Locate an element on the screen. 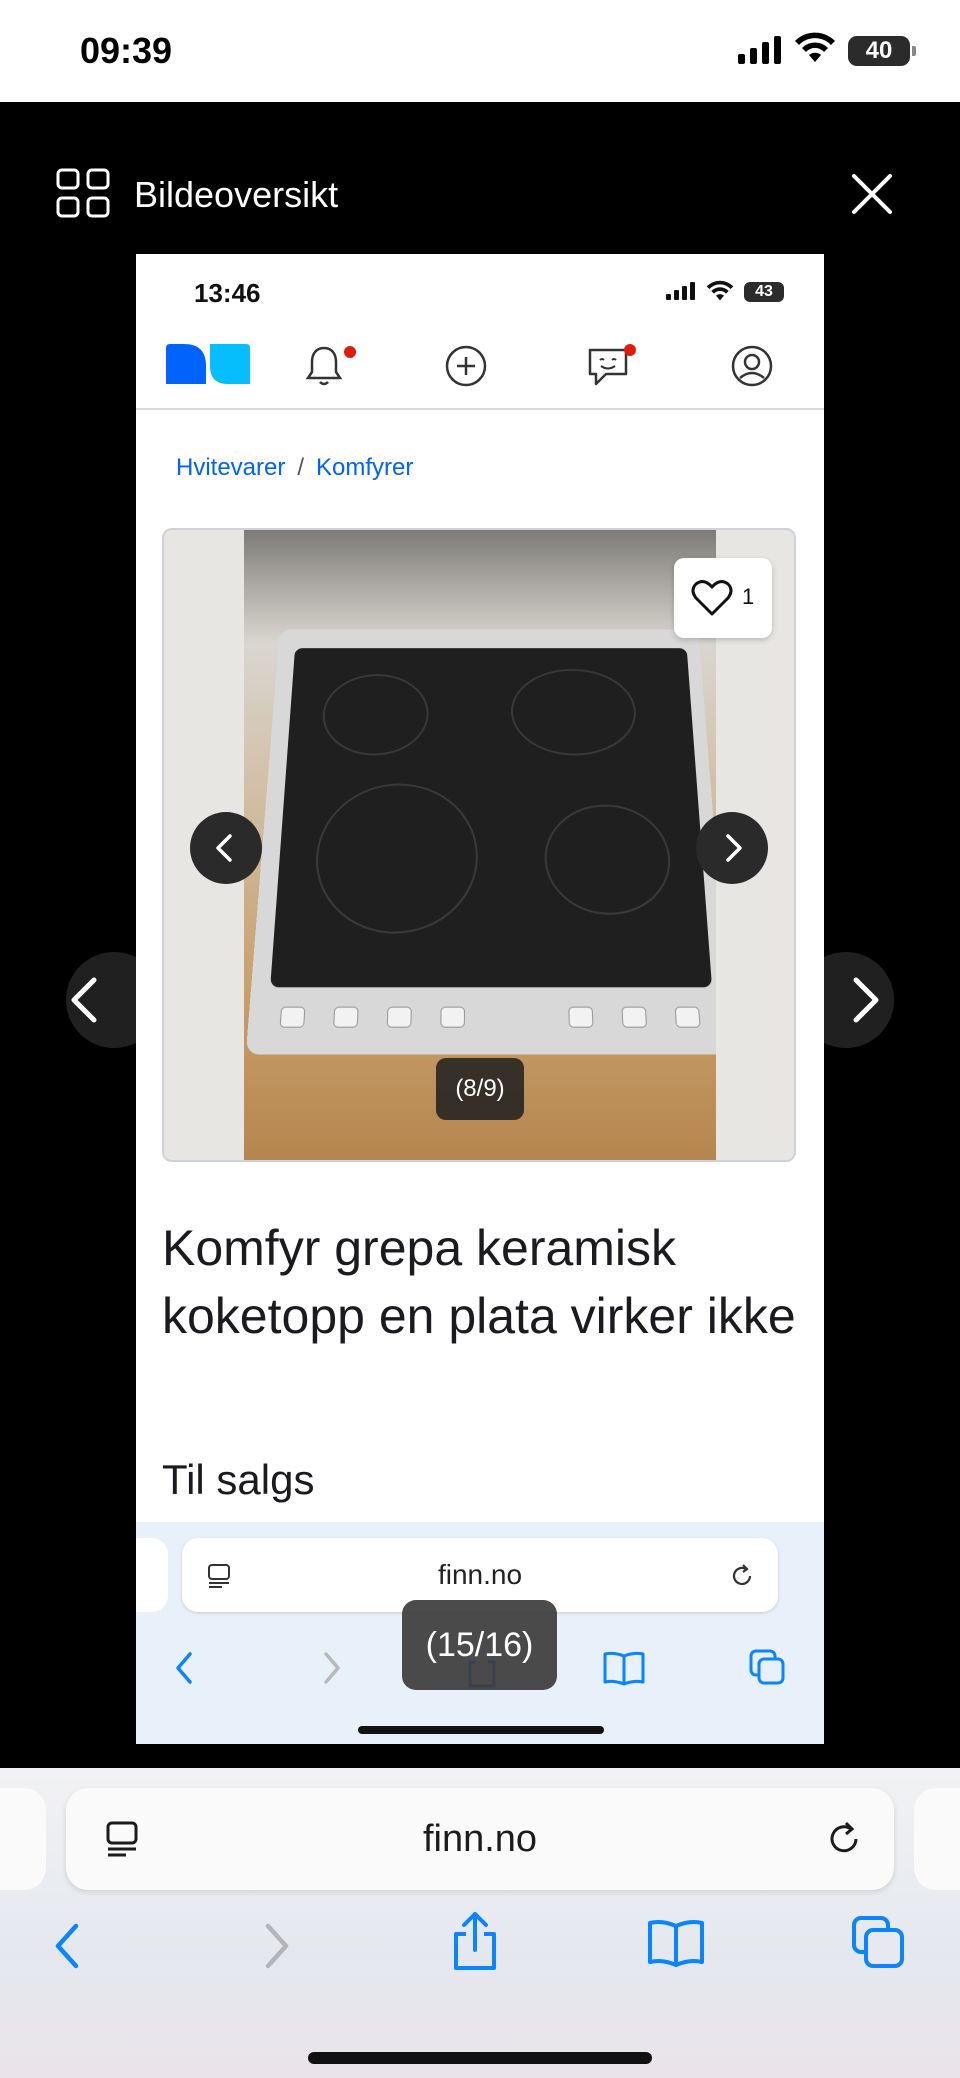 Image resolution: width=960 pixels, height=2078 pixels. url-text: finn.no is located at coordinates (480, 1839).